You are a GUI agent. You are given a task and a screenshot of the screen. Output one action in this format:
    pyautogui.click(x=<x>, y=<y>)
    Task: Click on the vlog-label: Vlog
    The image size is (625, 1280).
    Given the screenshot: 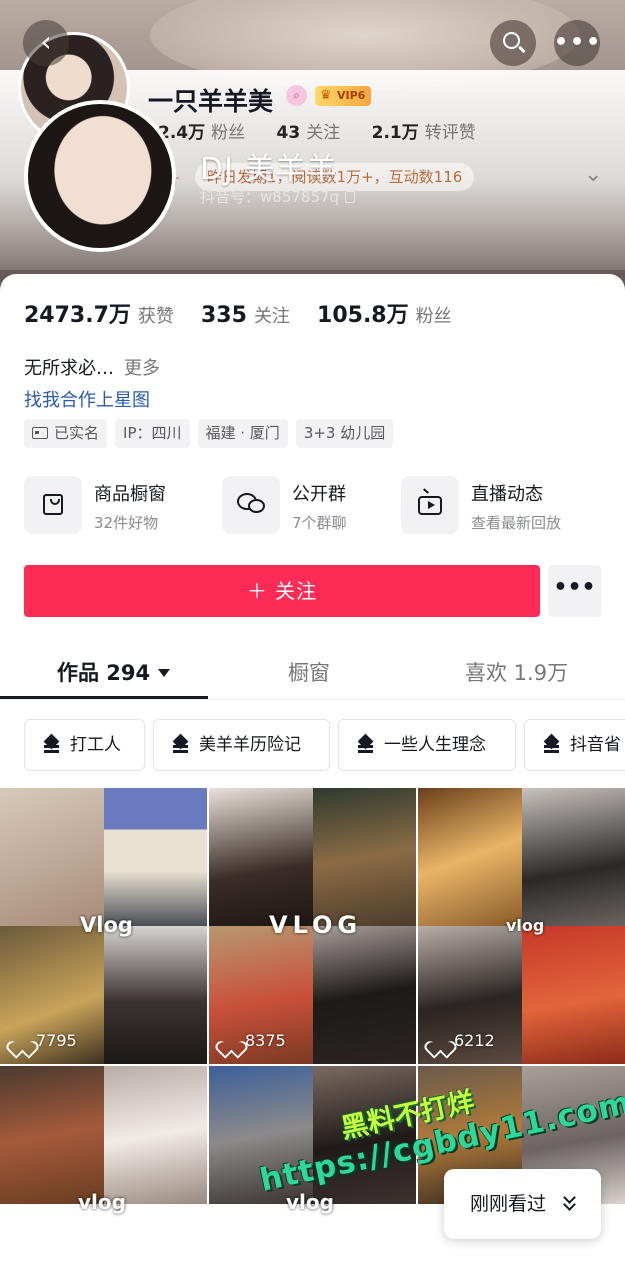 What is the action you would take?
    pyautogui.click(x=106, y=925)
    